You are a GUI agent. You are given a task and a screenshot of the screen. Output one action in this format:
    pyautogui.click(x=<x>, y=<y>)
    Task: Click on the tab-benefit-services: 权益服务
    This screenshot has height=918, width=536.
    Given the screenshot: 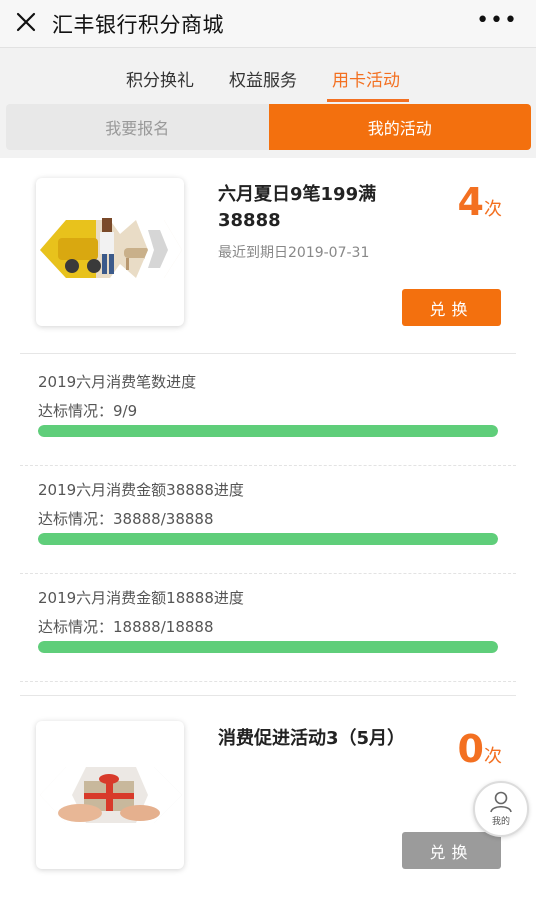 What is the action you would take?
    pyautogui.click(x=263, y=78)
    